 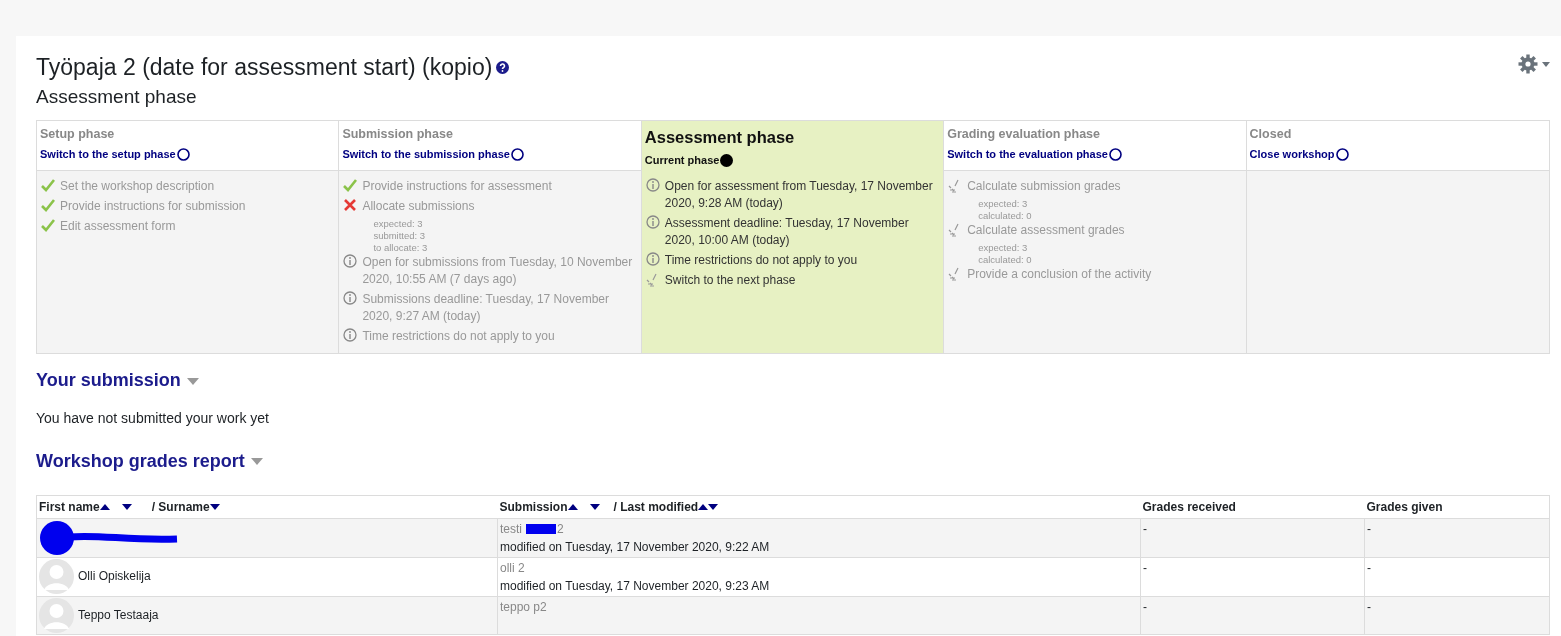 I want to click on task-text: Set the workshop description, so click(x=137, y=187).